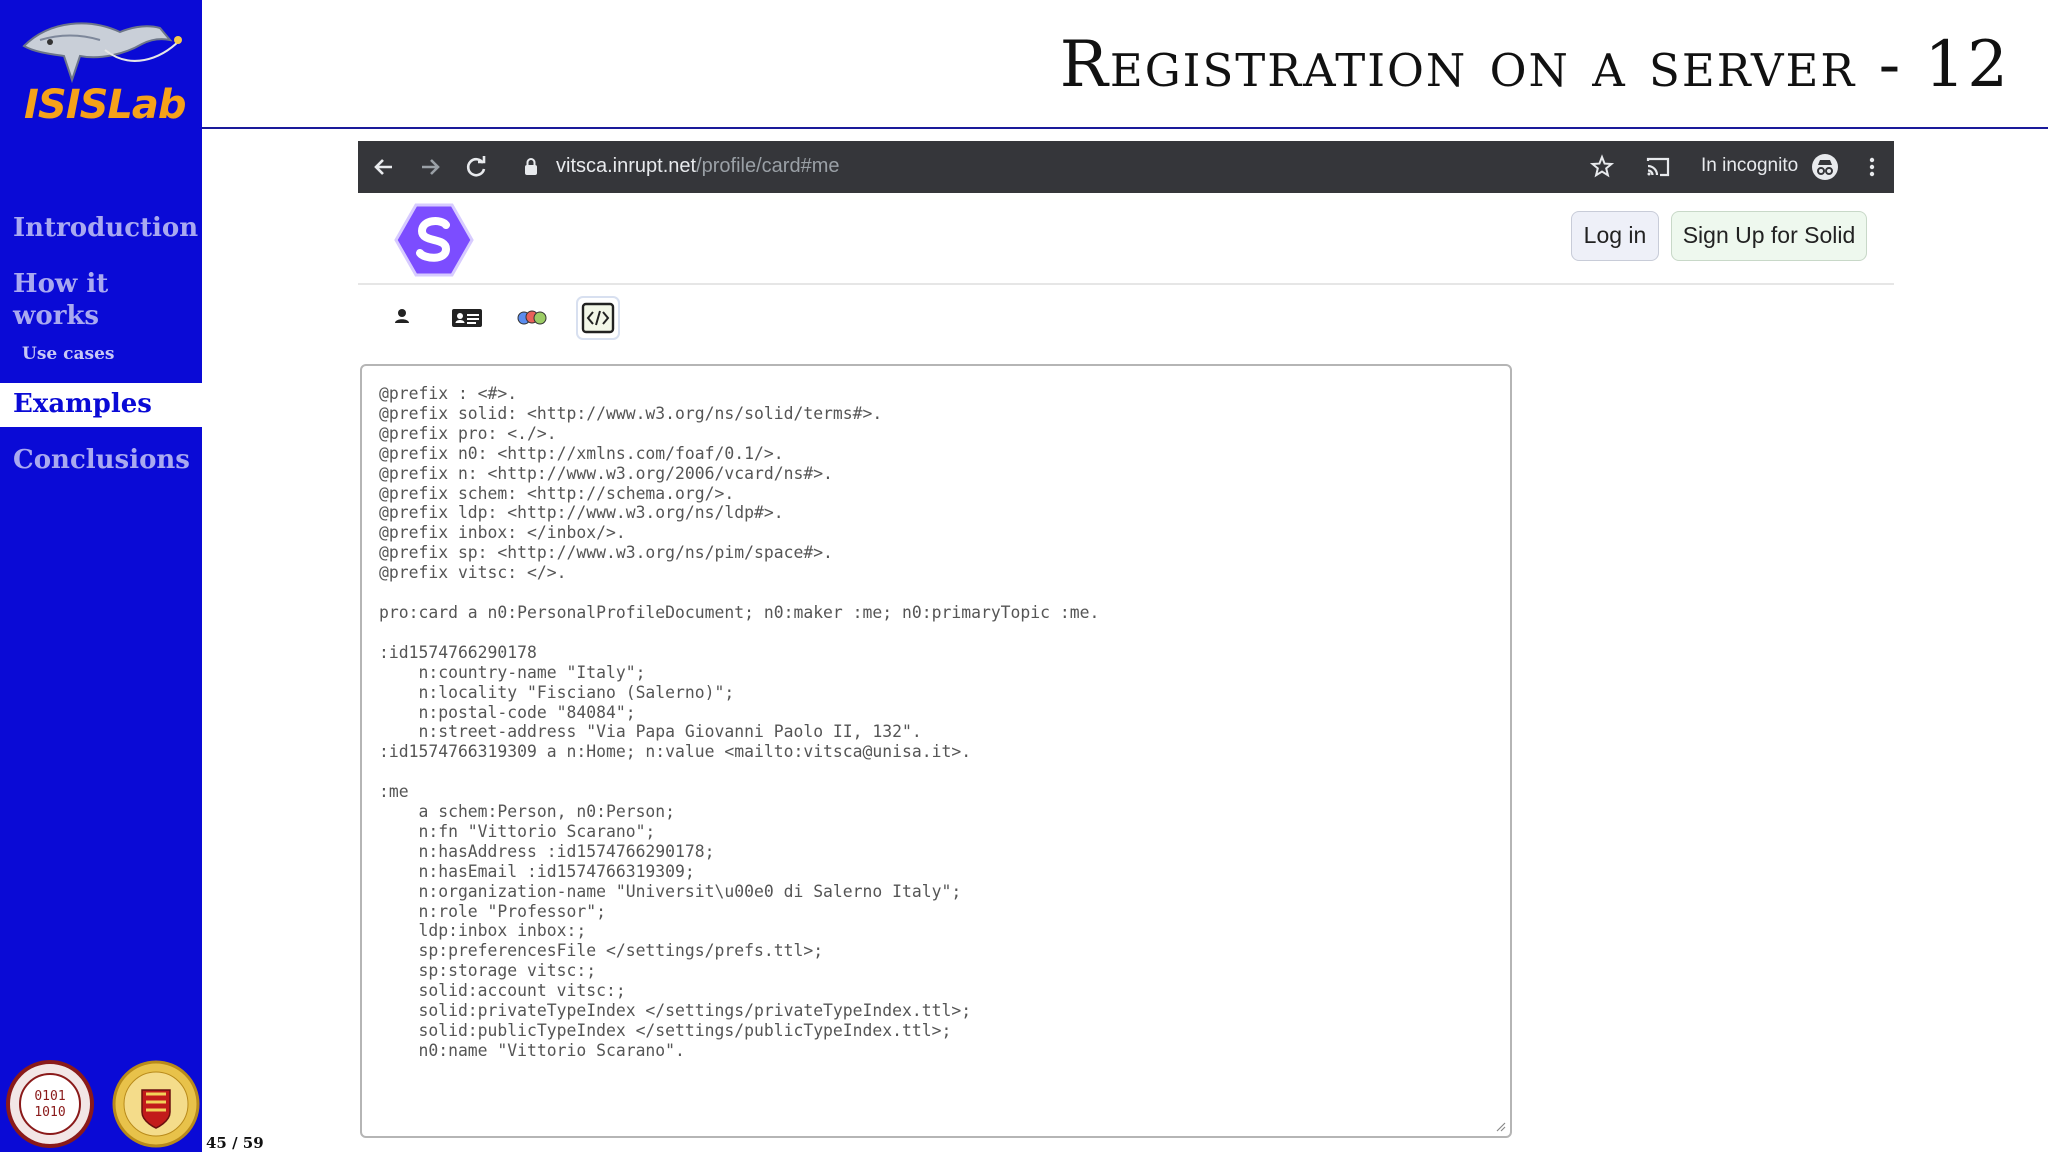 The height and width of the screenshot is (1152, 2048). I want to click on svg-text: 1010, so click(49, 1112).